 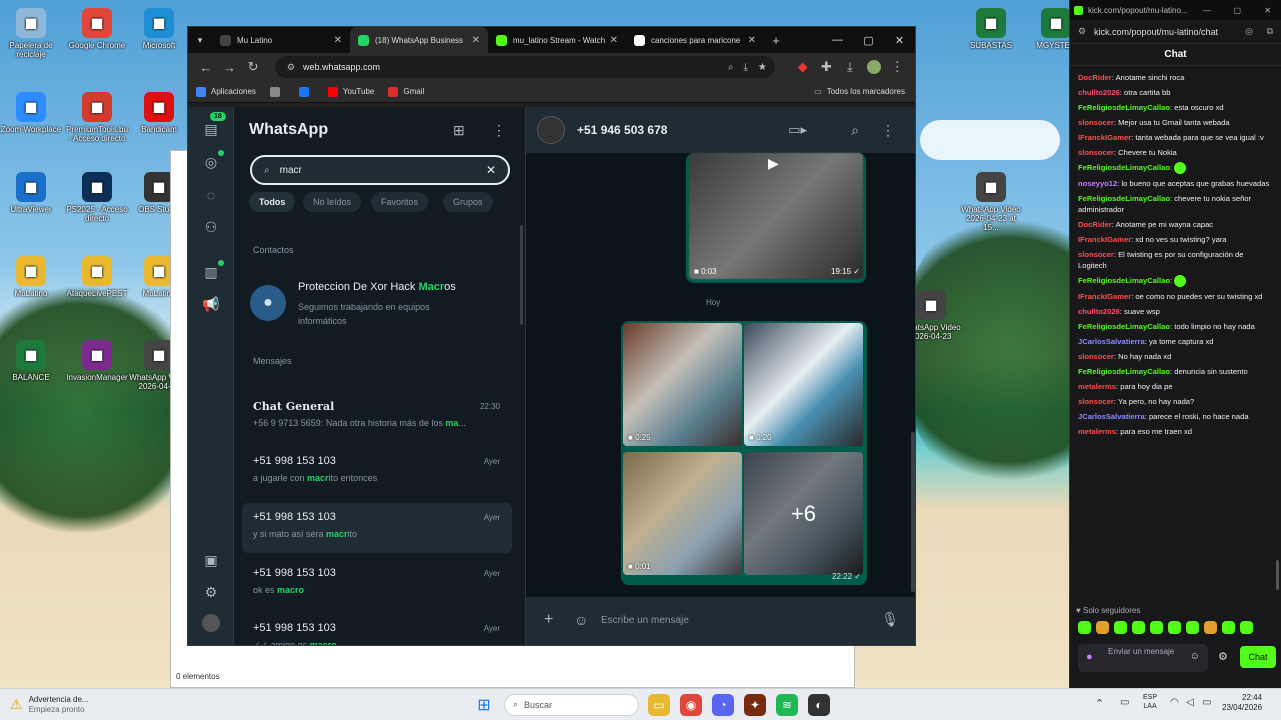 What do you see at coordinates (659, 704) in the screenshot?
I see `file-explorer-icon: ▭` at bounding box center [659, 704].